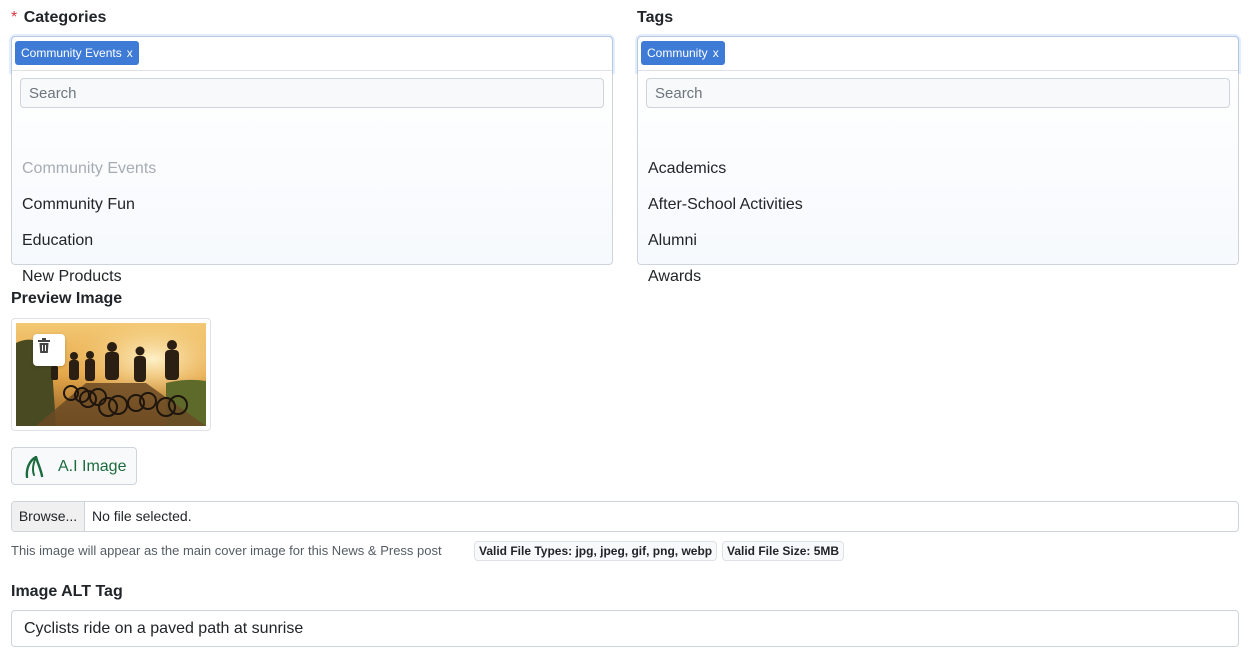 The width and height of the screenshot is (1251, 654). Describe the element at coordinates (34, 467) in the screenshot. I see `ai-leaf-icon` at that location.